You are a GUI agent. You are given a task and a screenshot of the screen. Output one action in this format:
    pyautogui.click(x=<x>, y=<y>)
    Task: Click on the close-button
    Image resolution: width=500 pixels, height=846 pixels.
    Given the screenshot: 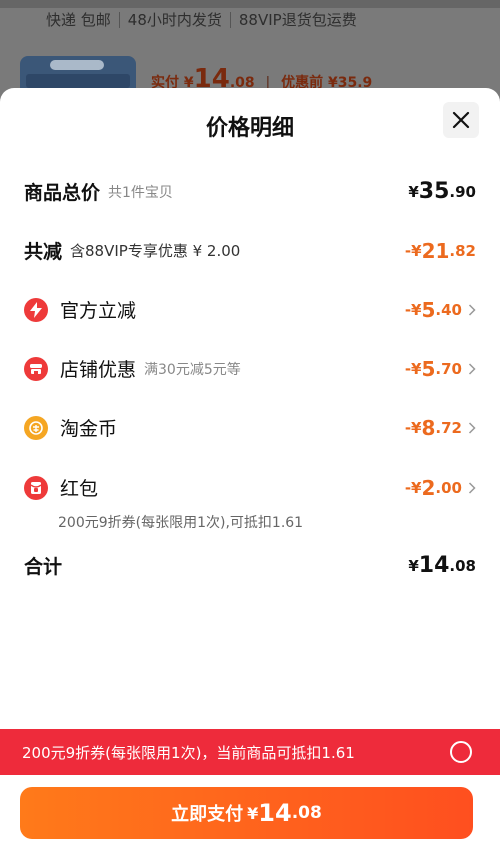 What is the action you would take?
    pyautogui.click(x=461, y=120)
    